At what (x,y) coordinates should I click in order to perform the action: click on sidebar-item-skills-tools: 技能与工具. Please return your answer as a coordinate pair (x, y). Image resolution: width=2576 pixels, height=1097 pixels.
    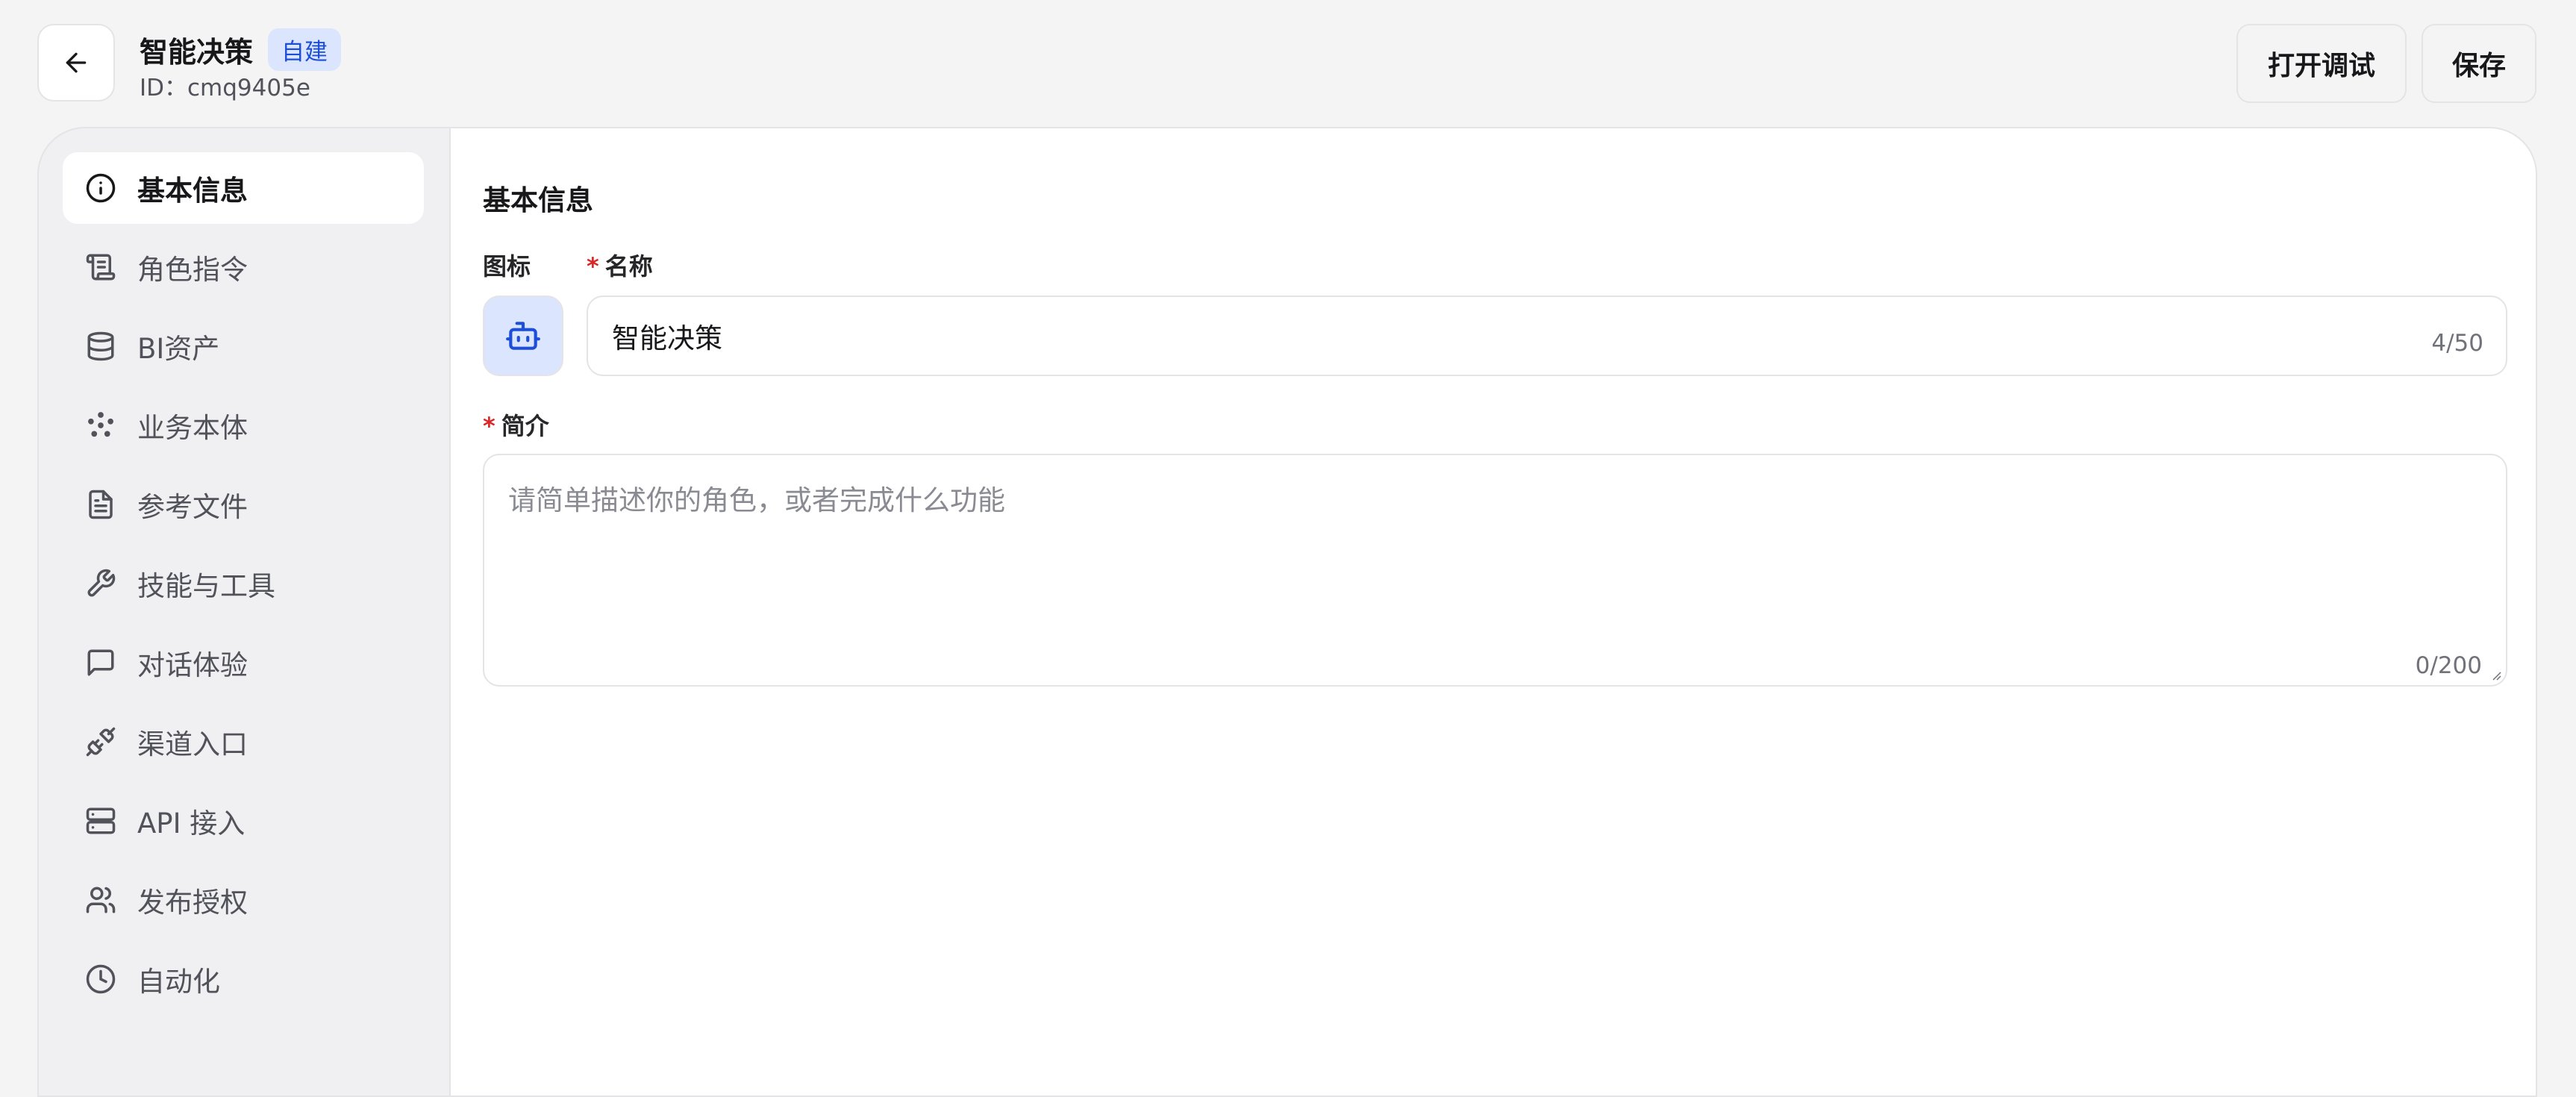
    Looking at the image, I should click on (243, 583).